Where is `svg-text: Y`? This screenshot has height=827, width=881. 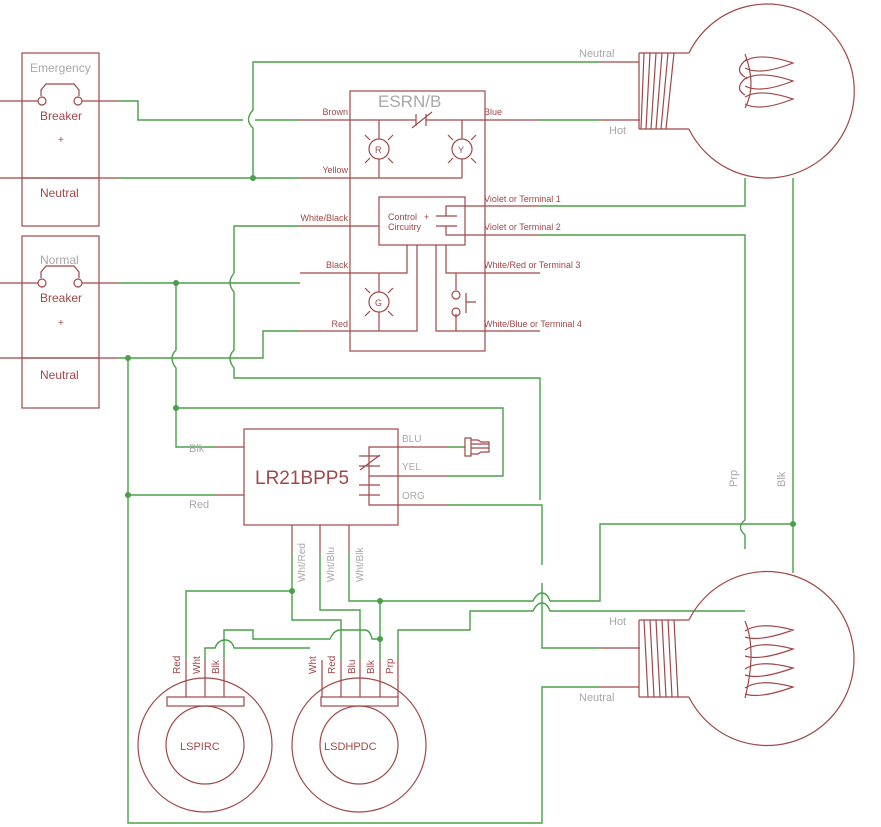 svg-text: Y is located at coordinates (461, 150).